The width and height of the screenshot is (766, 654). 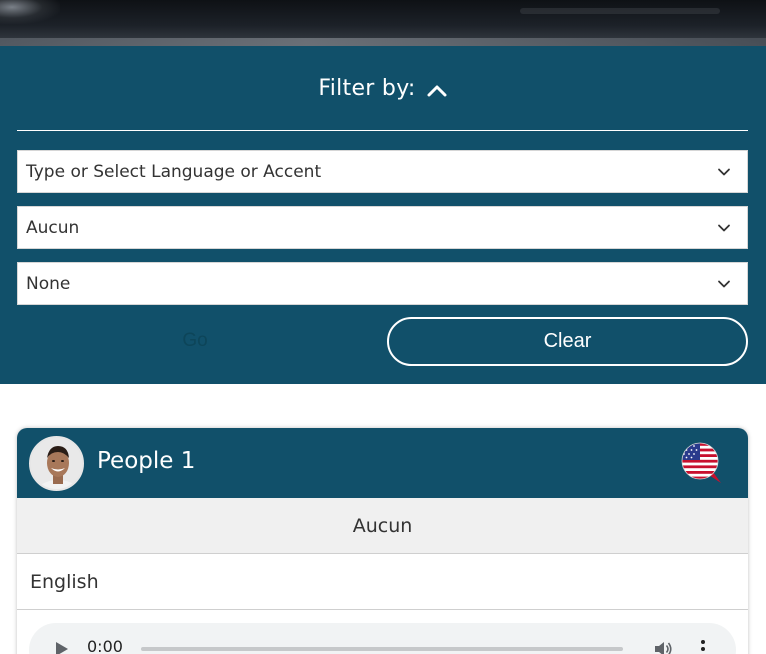 What do you see at coordinates (703, 646) in the screenshot?
I see `more-options-icon` at bounding box center [703, 646].